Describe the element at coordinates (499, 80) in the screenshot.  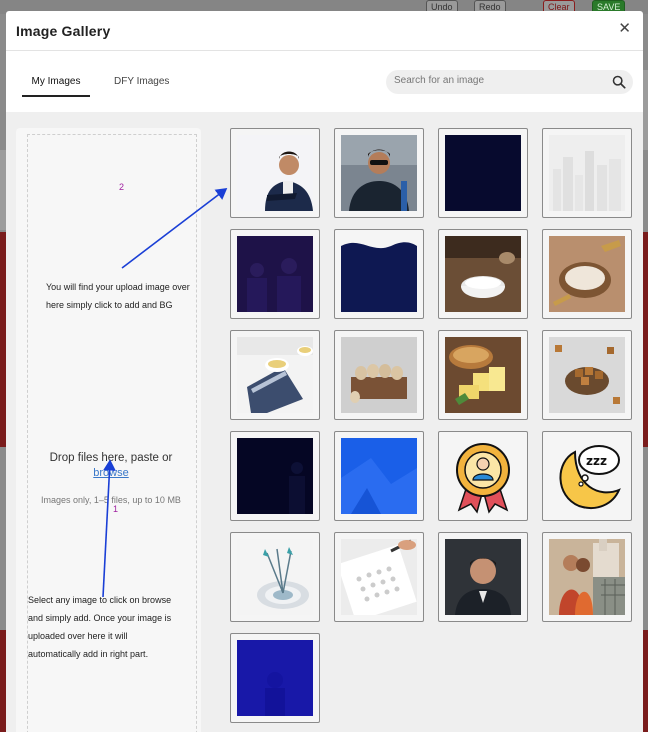
I see `search-input` at that location.